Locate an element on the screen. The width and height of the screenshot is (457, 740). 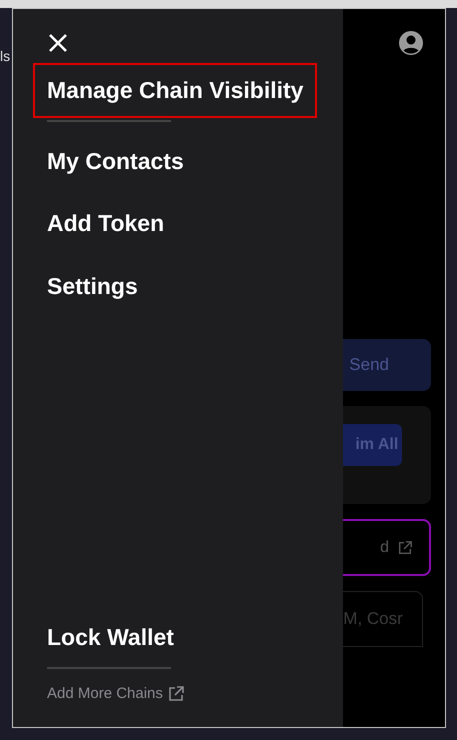
menu-item: Manage Chain Visibility is located at coordinates (175, 90).